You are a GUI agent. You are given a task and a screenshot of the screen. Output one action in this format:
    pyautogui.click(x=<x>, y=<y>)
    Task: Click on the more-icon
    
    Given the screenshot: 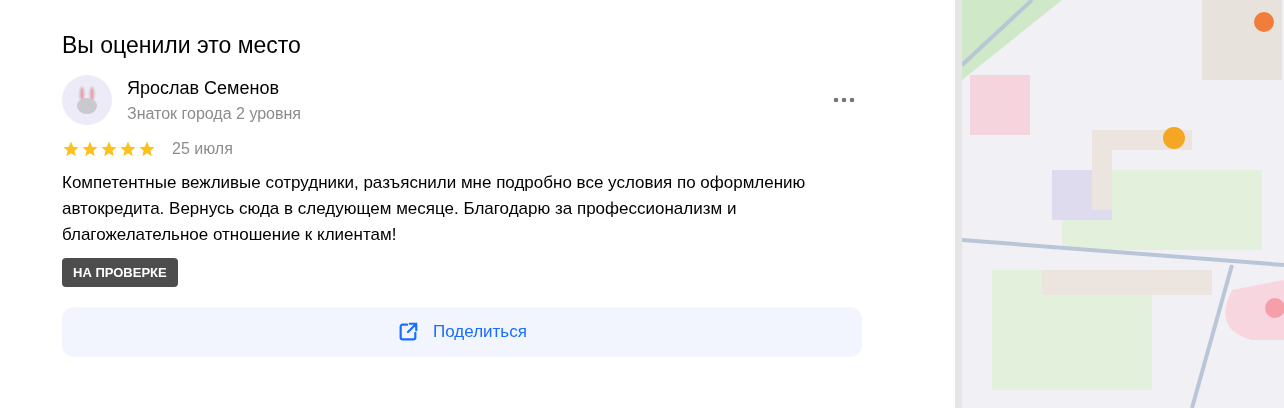 What is the action you would take?
    pyautogui.click(x=844, y=100)
    